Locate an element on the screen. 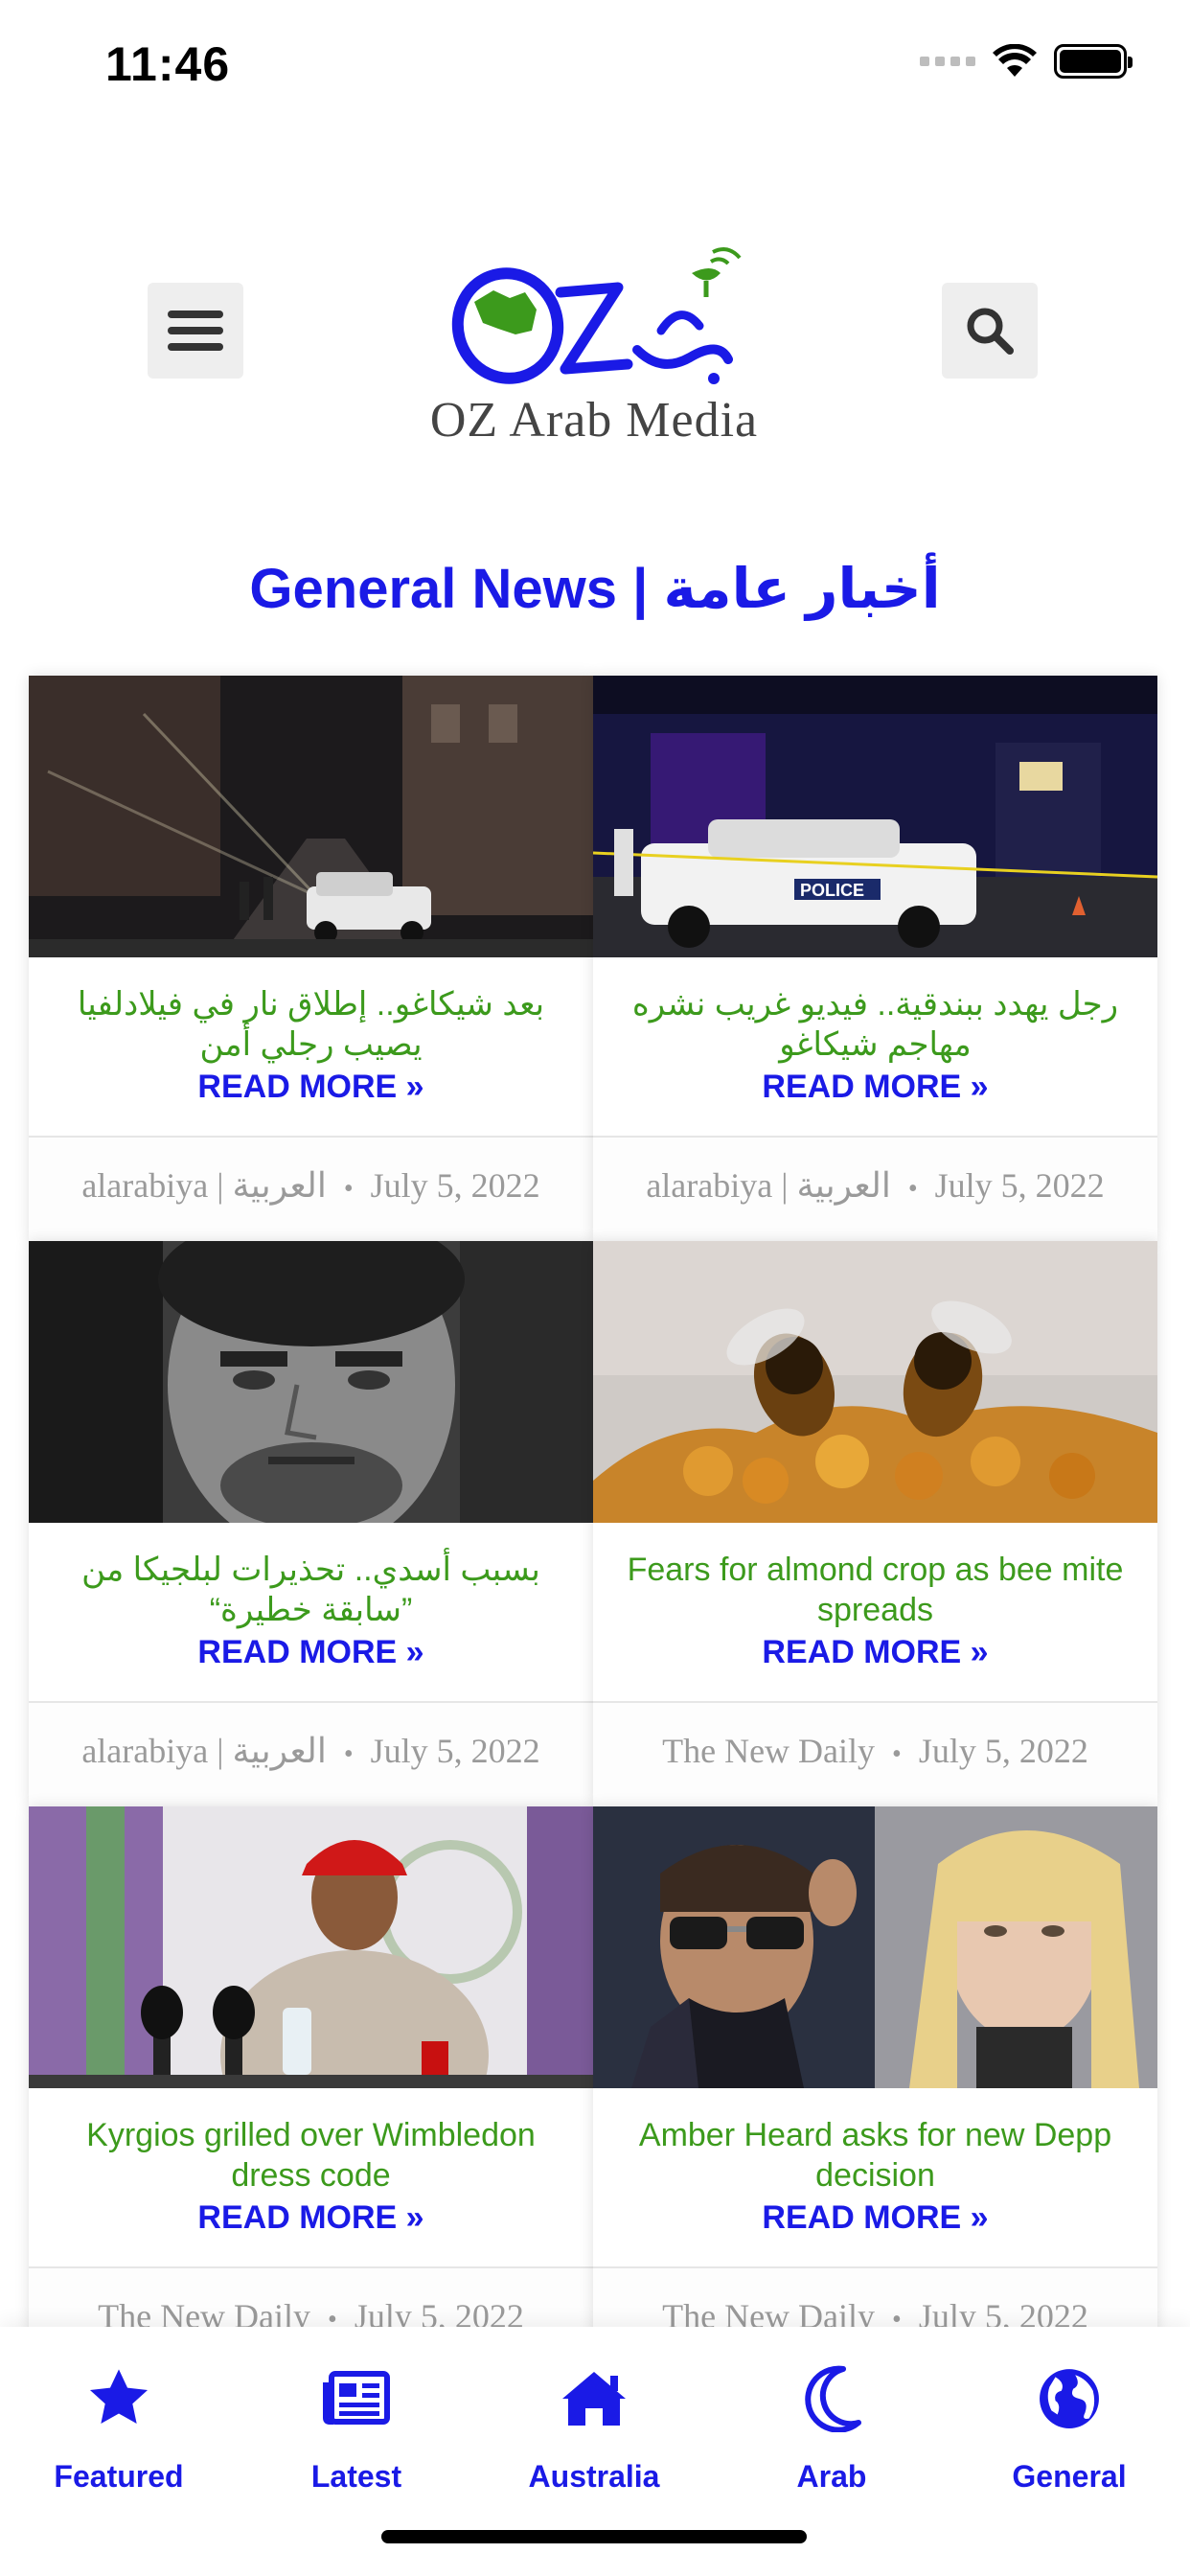 This screenshot has width=1190, height=2576. home-icon is located at coordinates (594, 2399).